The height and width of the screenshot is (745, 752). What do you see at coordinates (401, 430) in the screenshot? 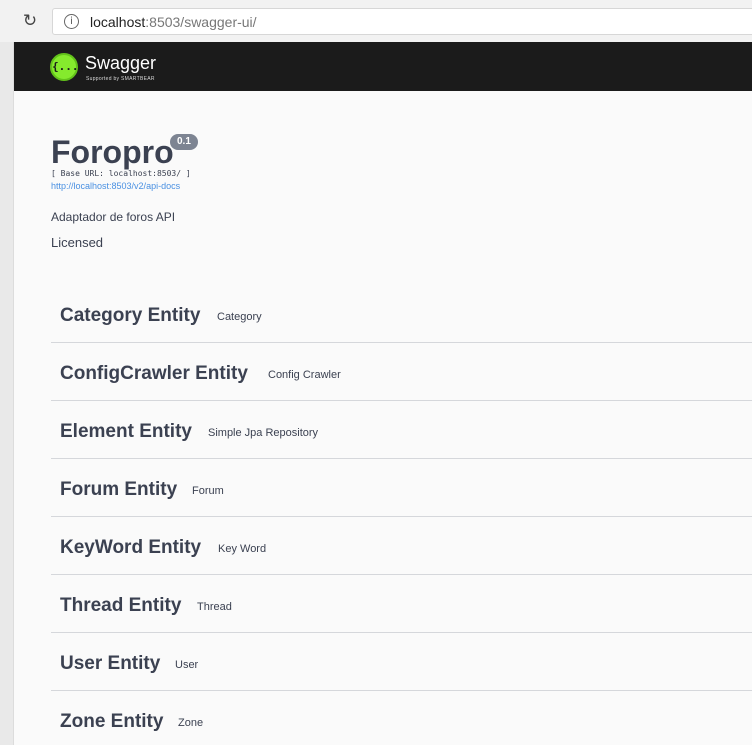
I see `tag-section: Element Entity Simple Jpa Repository` at bounding box center [401, 430].